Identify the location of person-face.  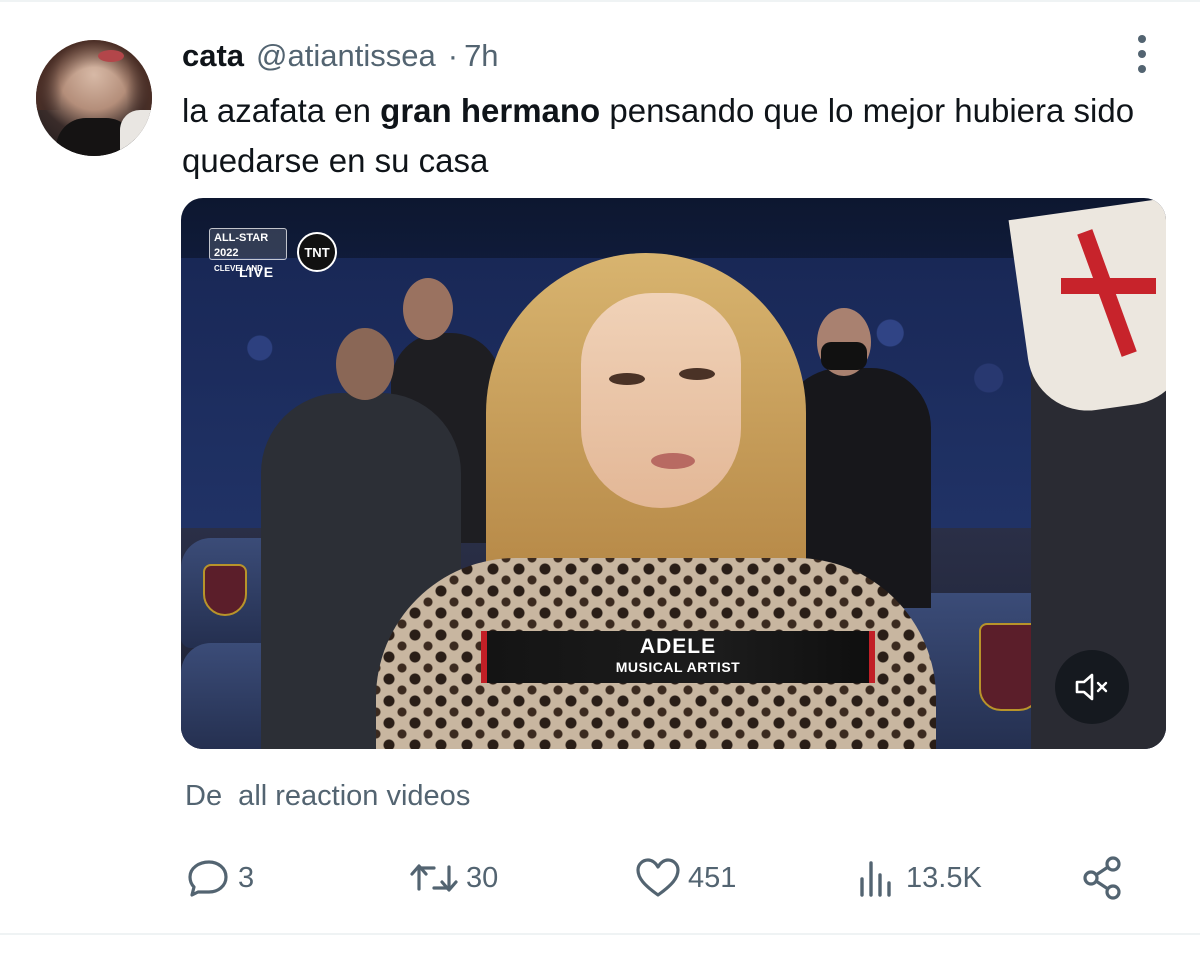
(661, 400).